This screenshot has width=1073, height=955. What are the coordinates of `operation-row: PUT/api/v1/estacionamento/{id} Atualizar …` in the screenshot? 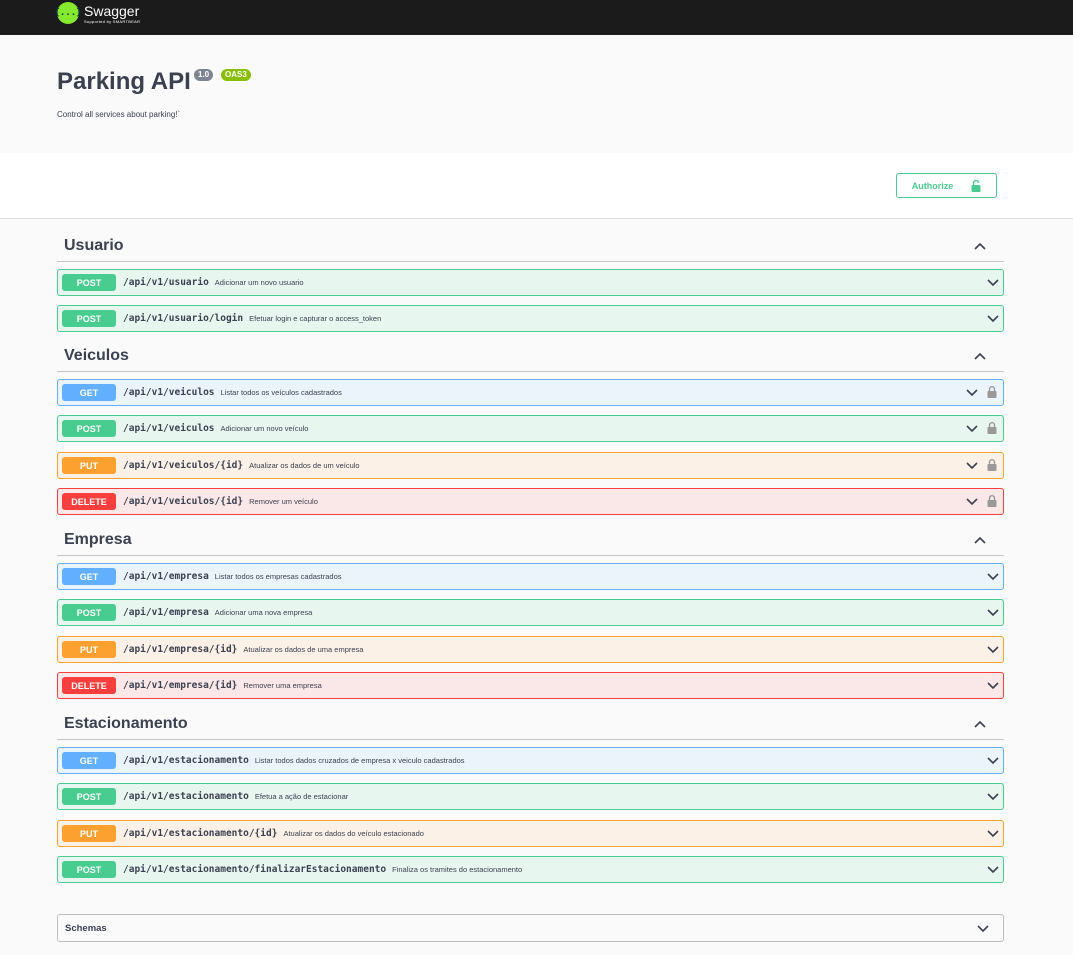 It's located at (530, 833).